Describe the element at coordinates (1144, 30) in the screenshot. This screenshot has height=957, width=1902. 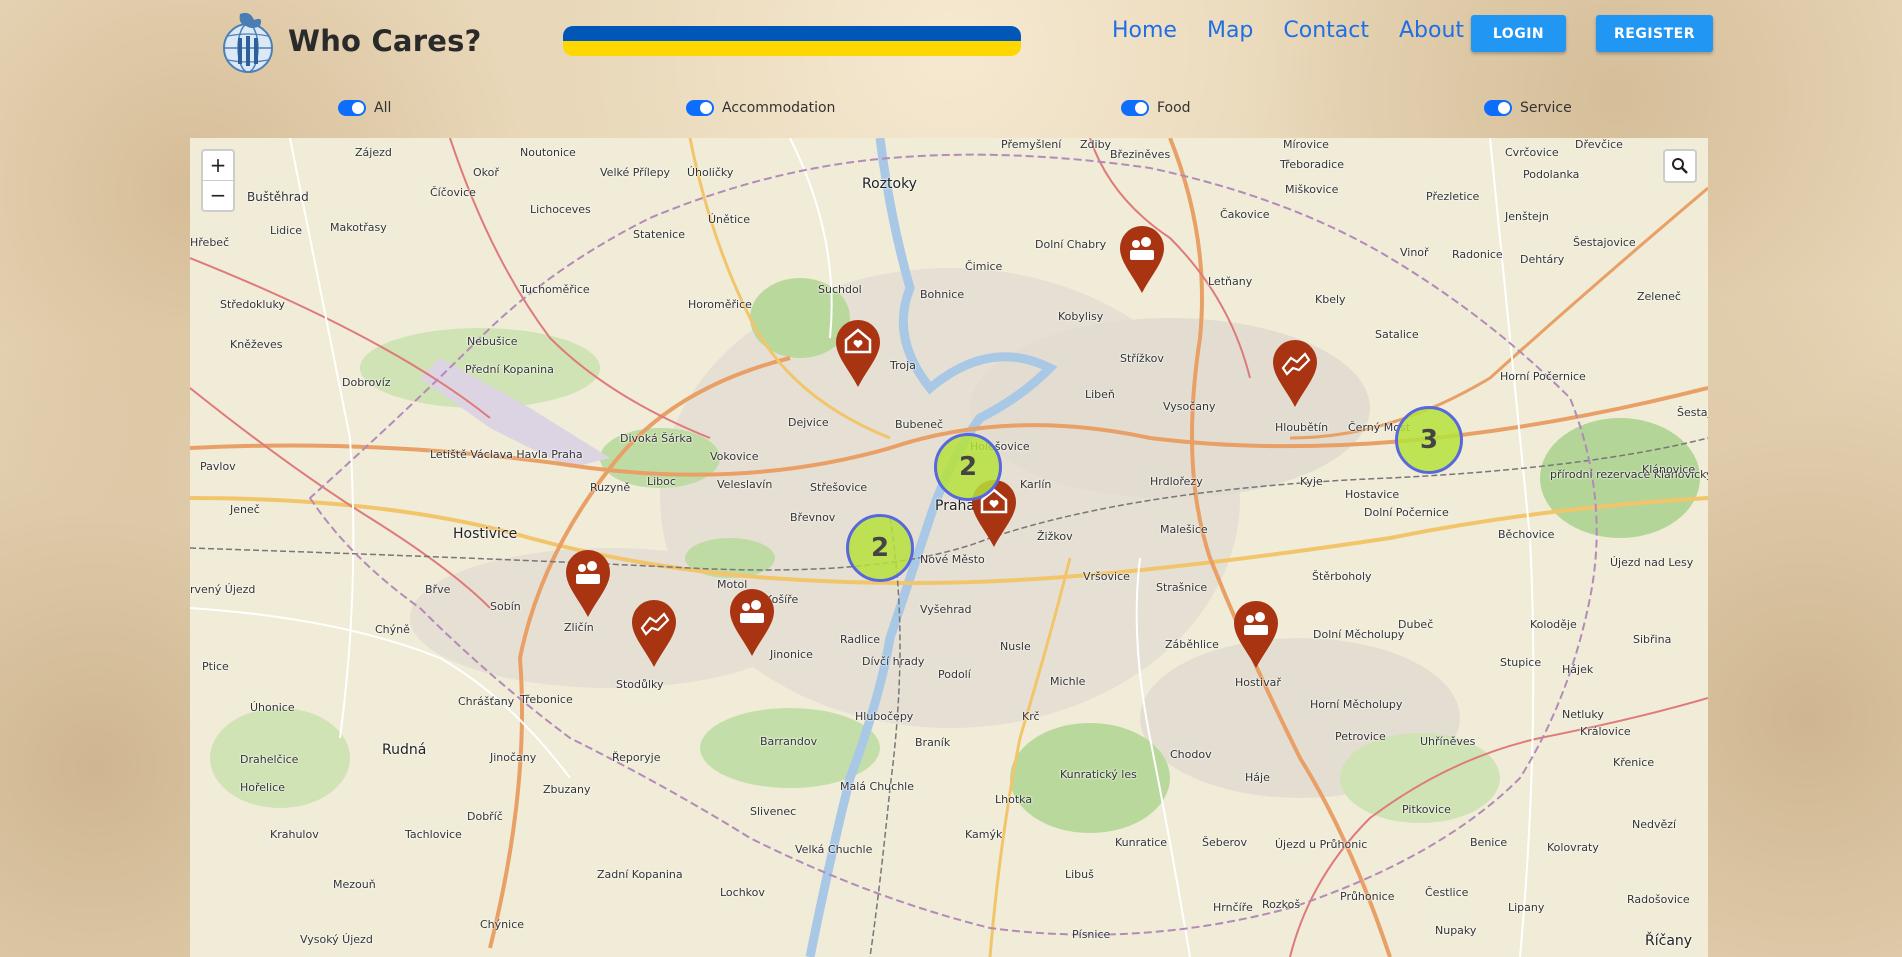
I see `nav-home-link: Home` at that location.